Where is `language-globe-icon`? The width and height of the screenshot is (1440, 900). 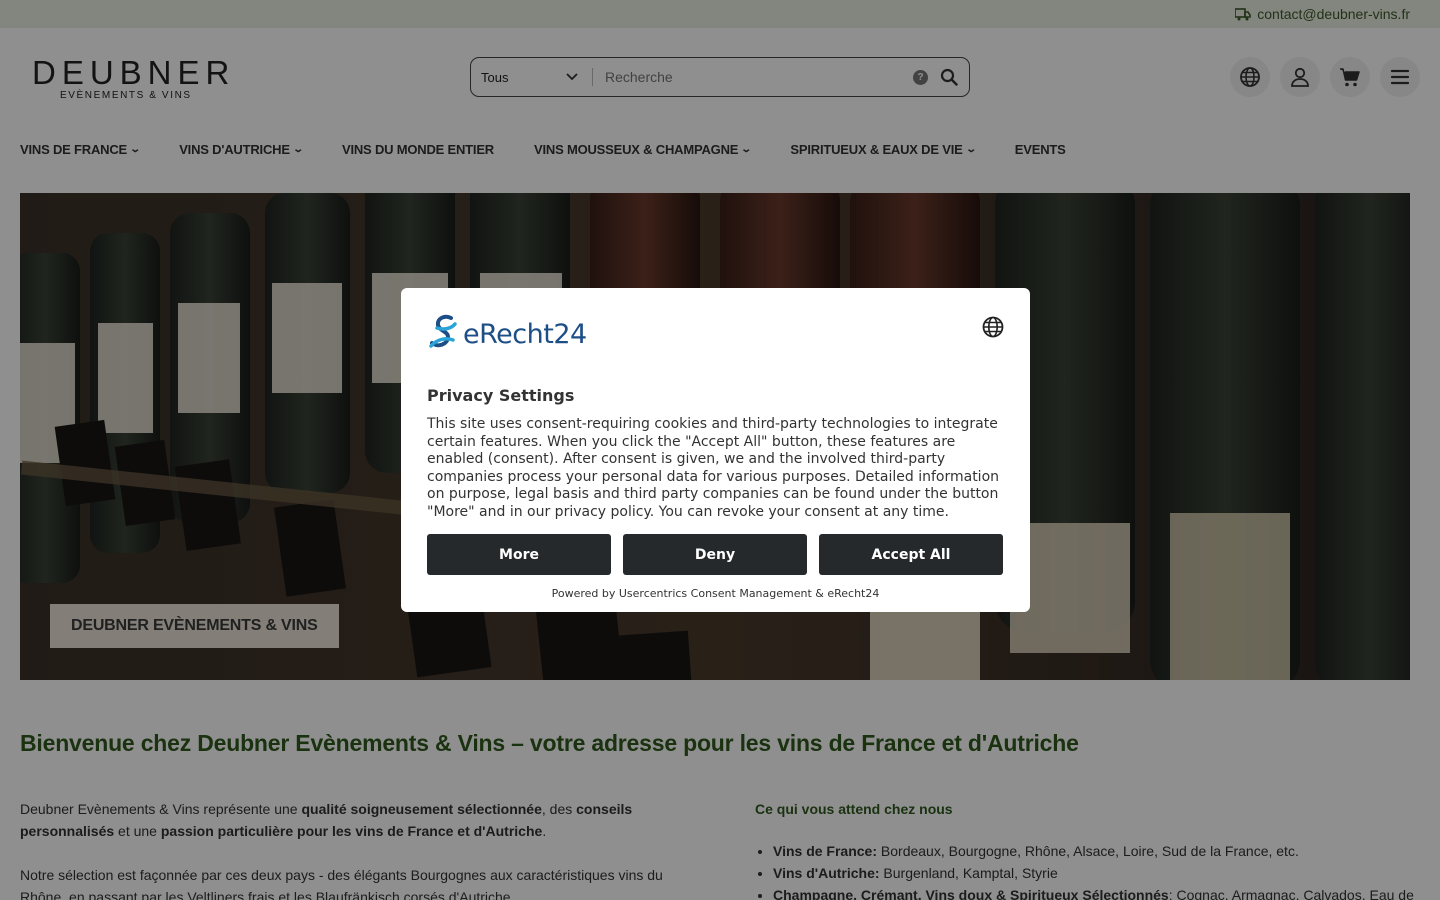 language-globe-icon is located at coordinates (993, 327).